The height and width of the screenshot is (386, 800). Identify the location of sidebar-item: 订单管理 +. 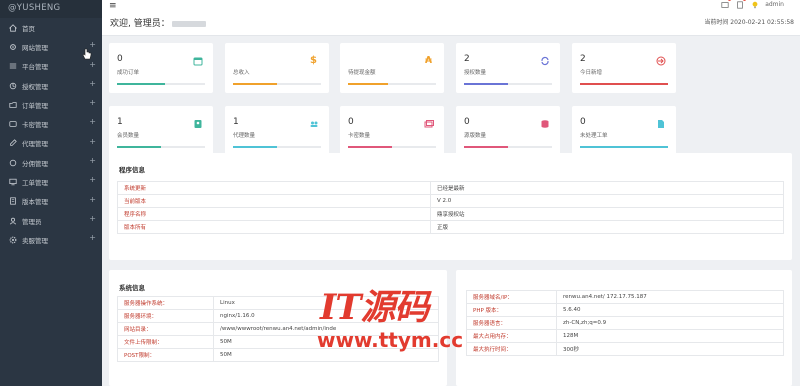
(51, 104).